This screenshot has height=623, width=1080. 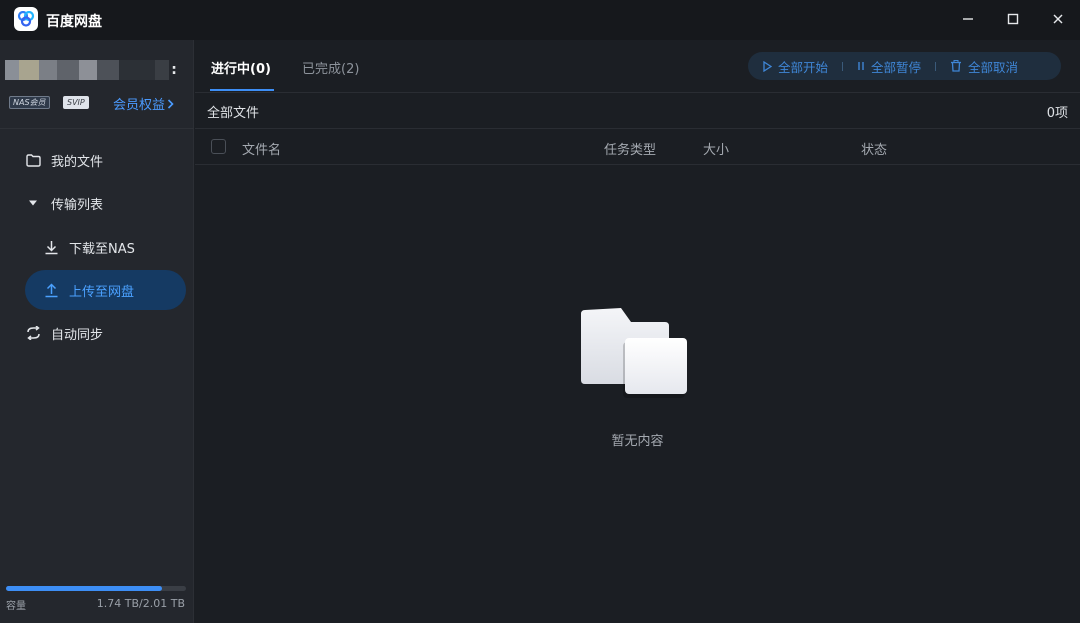 I want to click on pause-all-button: 全部暂停, so click(x=889, y=66).